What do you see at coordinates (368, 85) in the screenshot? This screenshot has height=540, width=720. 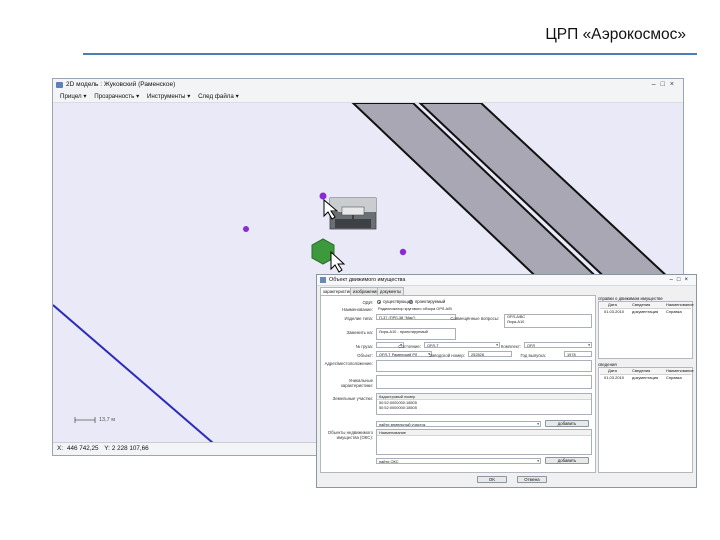 I see `window-titlebar: 2D модель : Жуковский (Раменское) –□×` at bounding box center [368, 85].